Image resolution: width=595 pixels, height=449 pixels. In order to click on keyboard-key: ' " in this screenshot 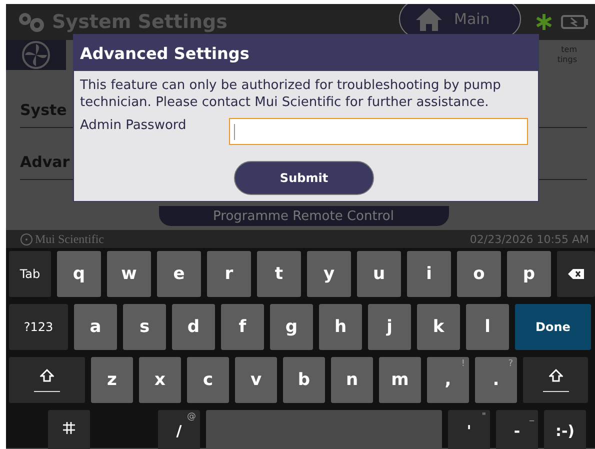, I will do `click(469, 429)`.